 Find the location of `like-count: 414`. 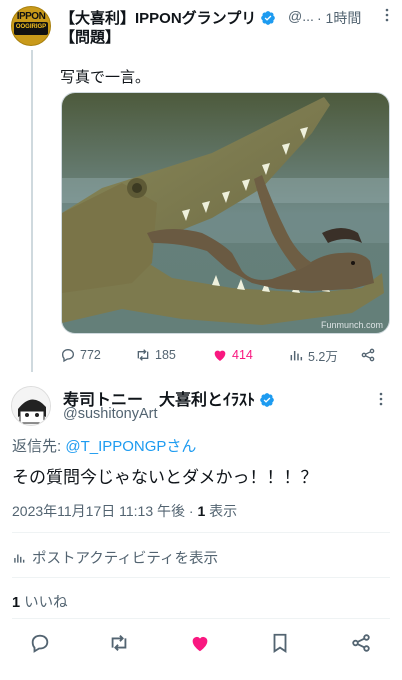

like-count: 414 is located at coordinates (242, 355).